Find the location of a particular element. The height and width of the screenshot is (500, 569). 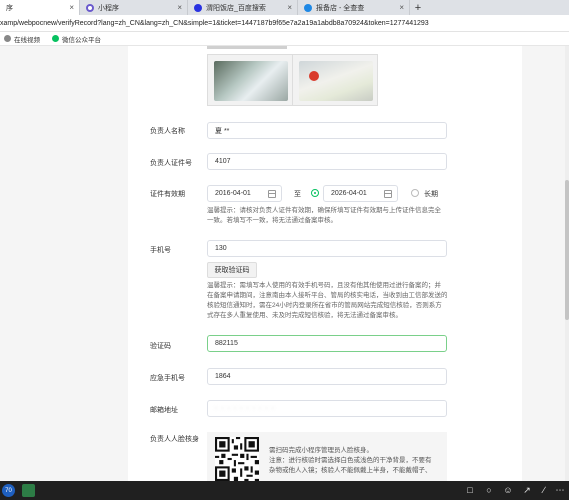

national-emblem-icon is located at coordinates (314, 76).